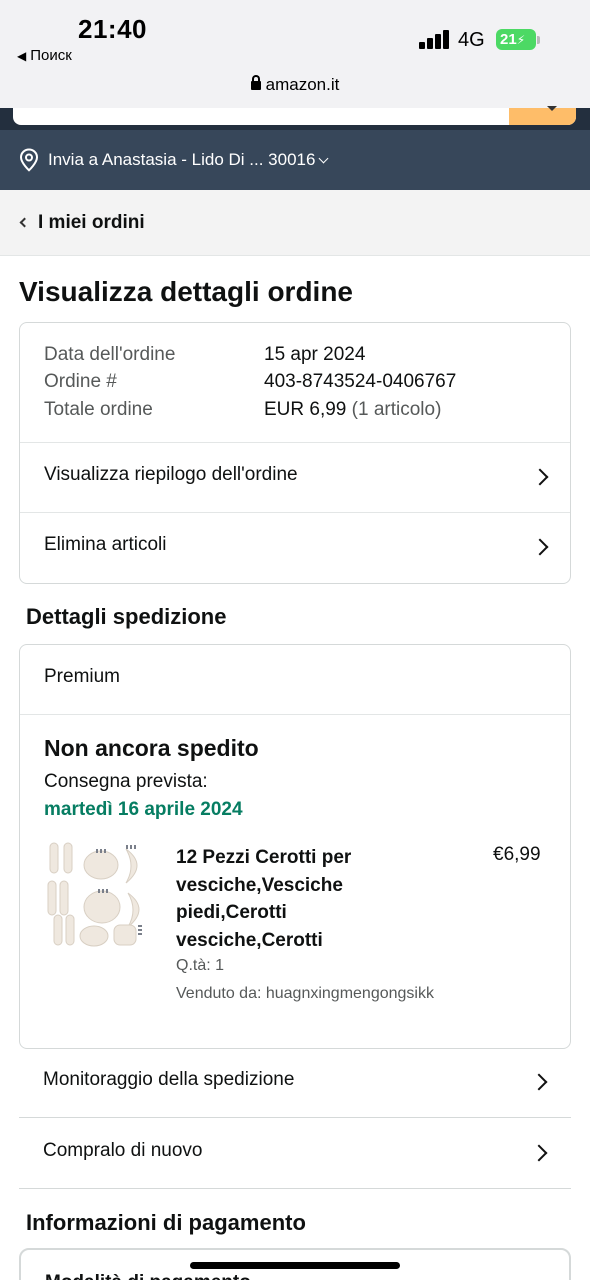  What do you see at coordinates (360, 381) in the screenshot?
I see `order-number-value: 403-8743524-0406767` at bounding box center [360, 381].